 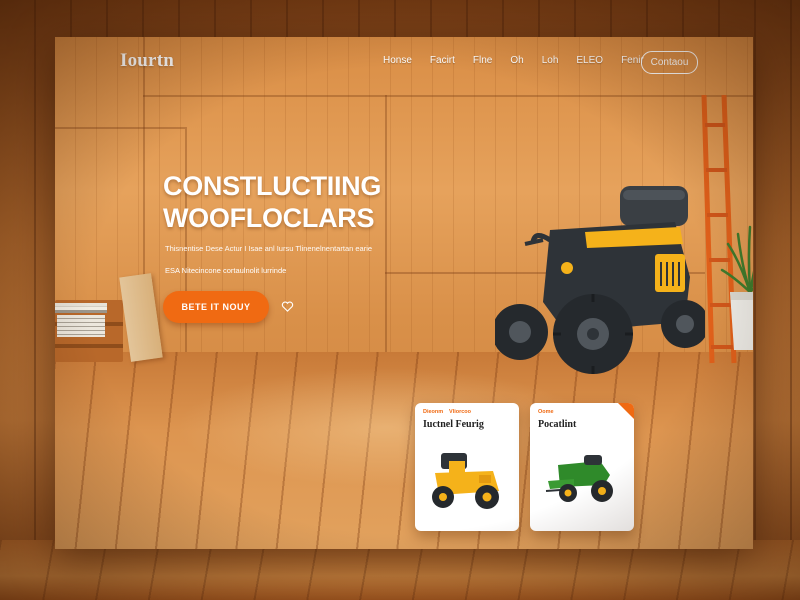 What do you see at coordinates (226, 270) in the screenshot?
I see `hero-subtitle-secondary: ESA Nitecincone cortaulnolit lurrinde` at bounding box center [226, 270].